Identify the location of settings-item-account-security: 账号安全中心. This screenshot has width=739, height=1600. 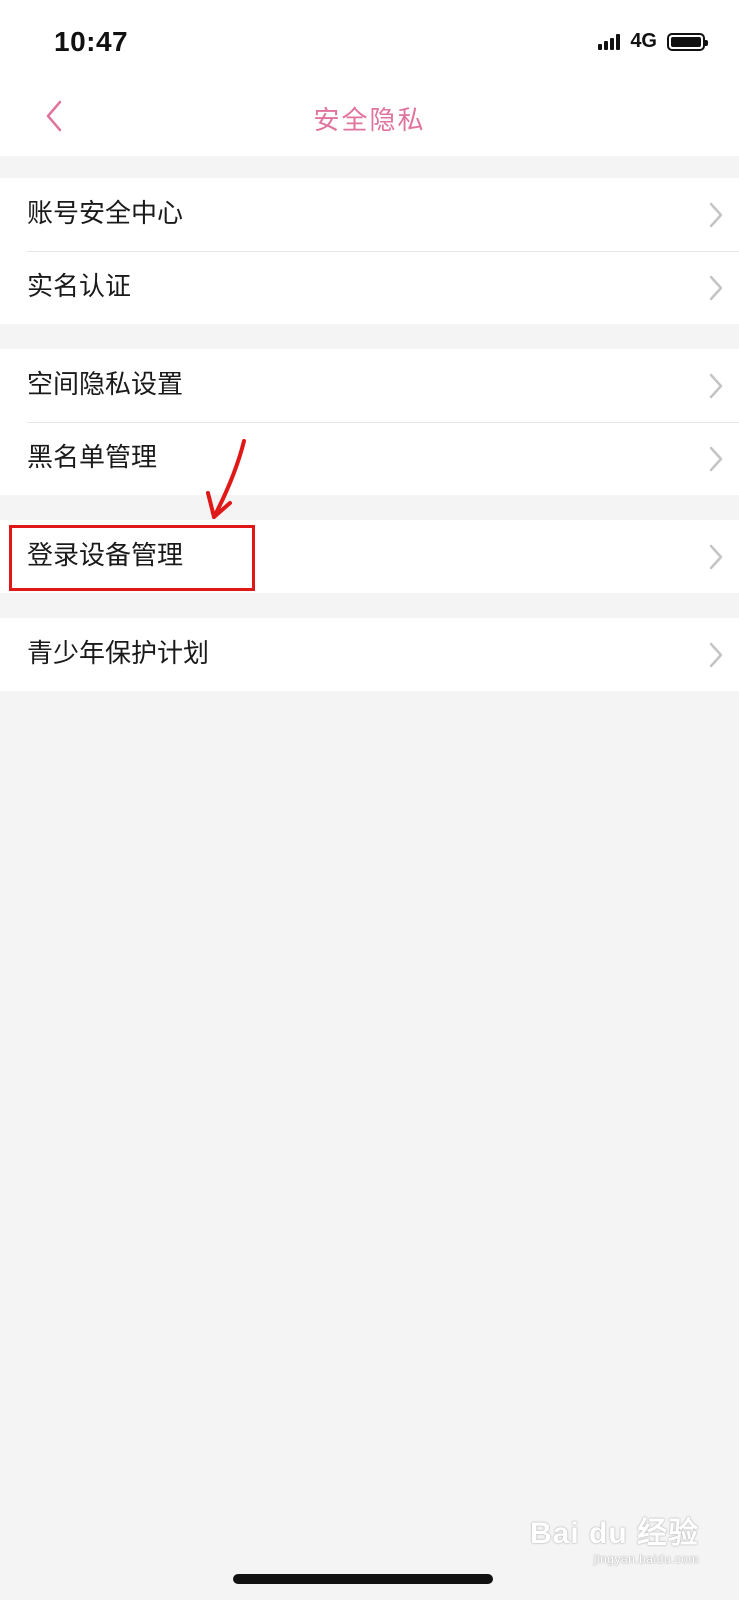
(369, 214).